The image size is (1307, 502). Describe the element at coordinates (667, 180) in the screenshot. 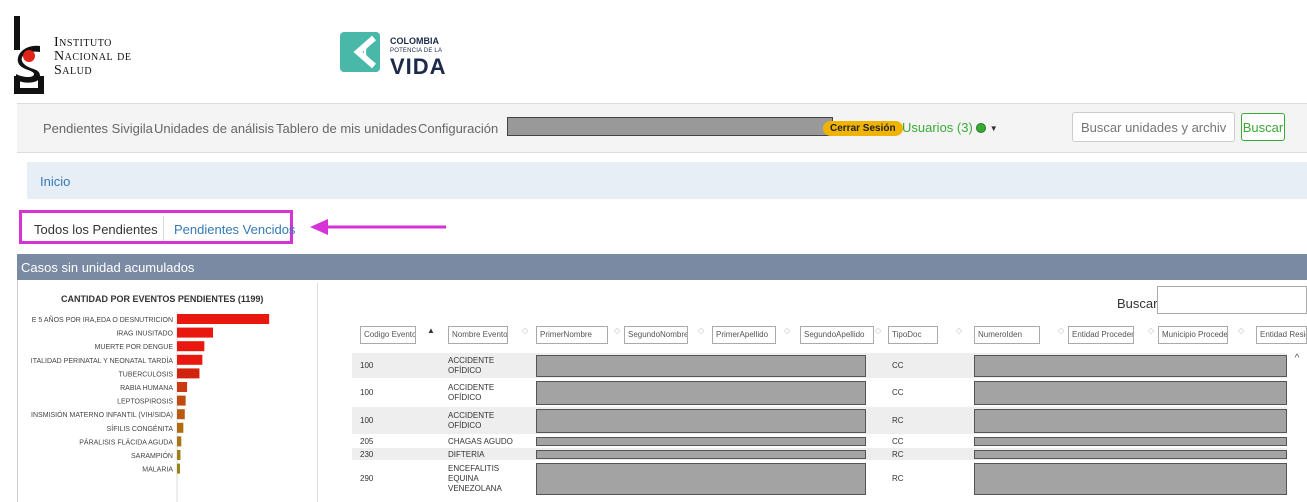

I see `breadcrumb: Inicio` at that location.